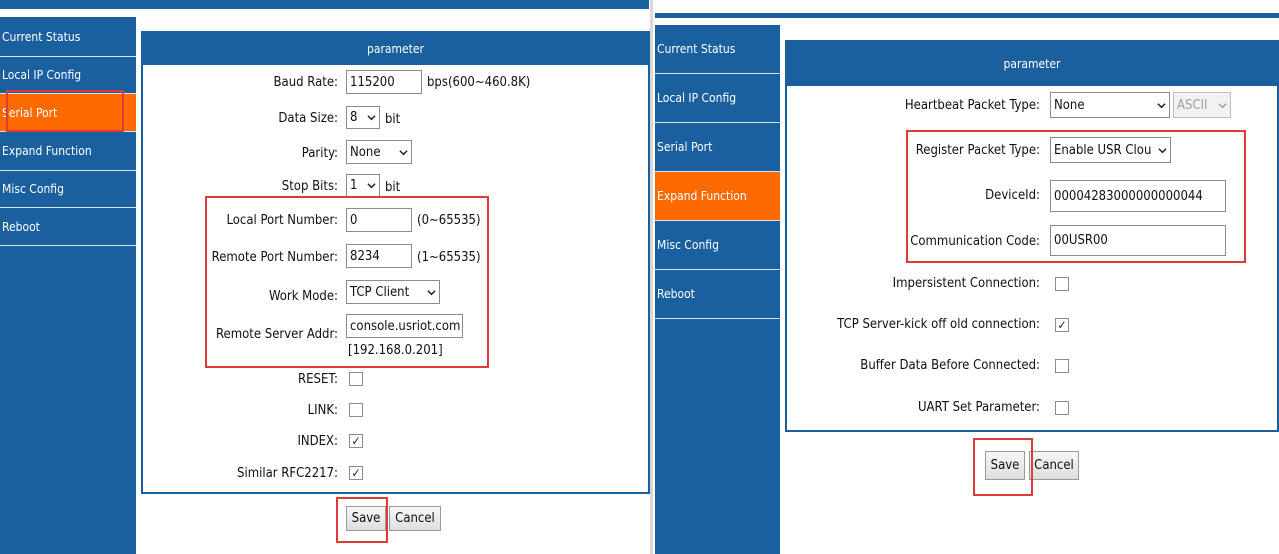 The width and height of the screenshot is (1279, 554). What do you see at coordinates (1138, 196) in the screenshot?
I see `device-id-input: 00004283000000000044` at bounding box center [1138, 196].